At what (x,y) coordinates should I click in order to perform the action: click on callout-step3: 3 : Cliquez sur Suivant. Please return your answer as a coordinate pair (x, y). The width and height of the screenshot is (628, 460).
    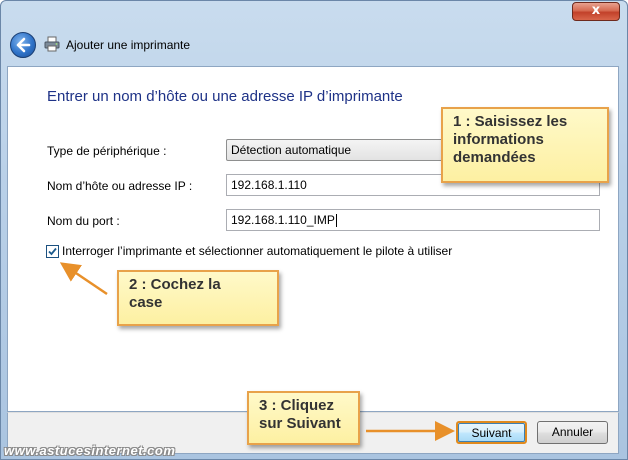
    Looking at the image, I should click on (303, 418).